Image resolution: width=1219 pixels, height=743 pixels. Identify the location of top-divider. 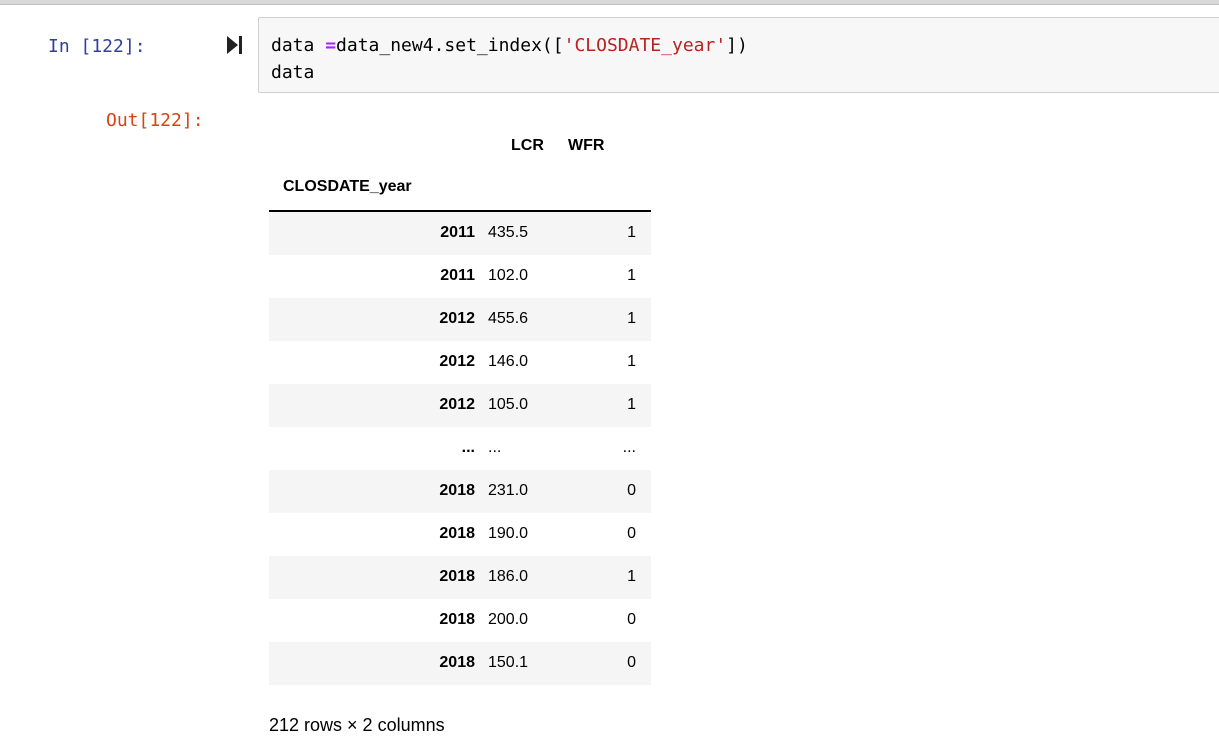
(609, 2).